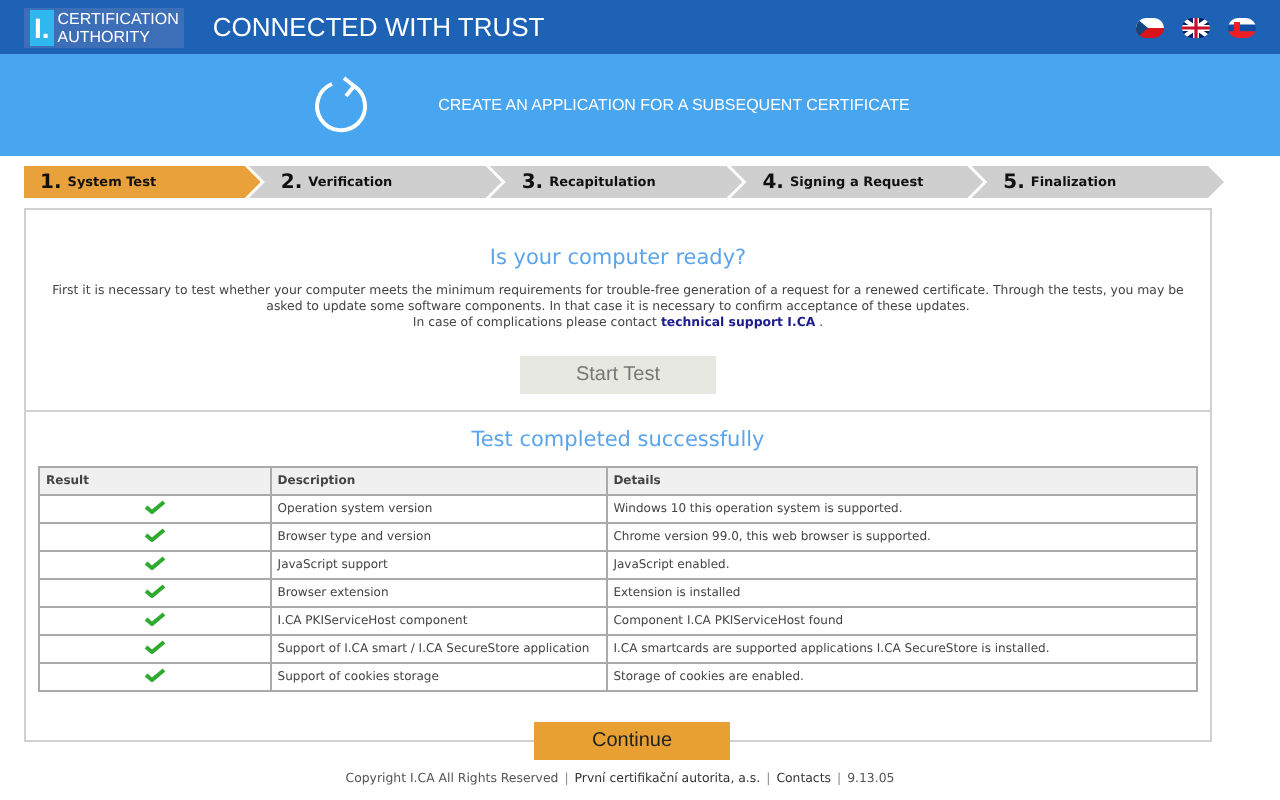 This screenshot has height=800, width=1280. What do you see at coordinates (118, 18) in the screenshot?
I see `logo-text: CERTIFICATION` at bounding box center [118, 18].